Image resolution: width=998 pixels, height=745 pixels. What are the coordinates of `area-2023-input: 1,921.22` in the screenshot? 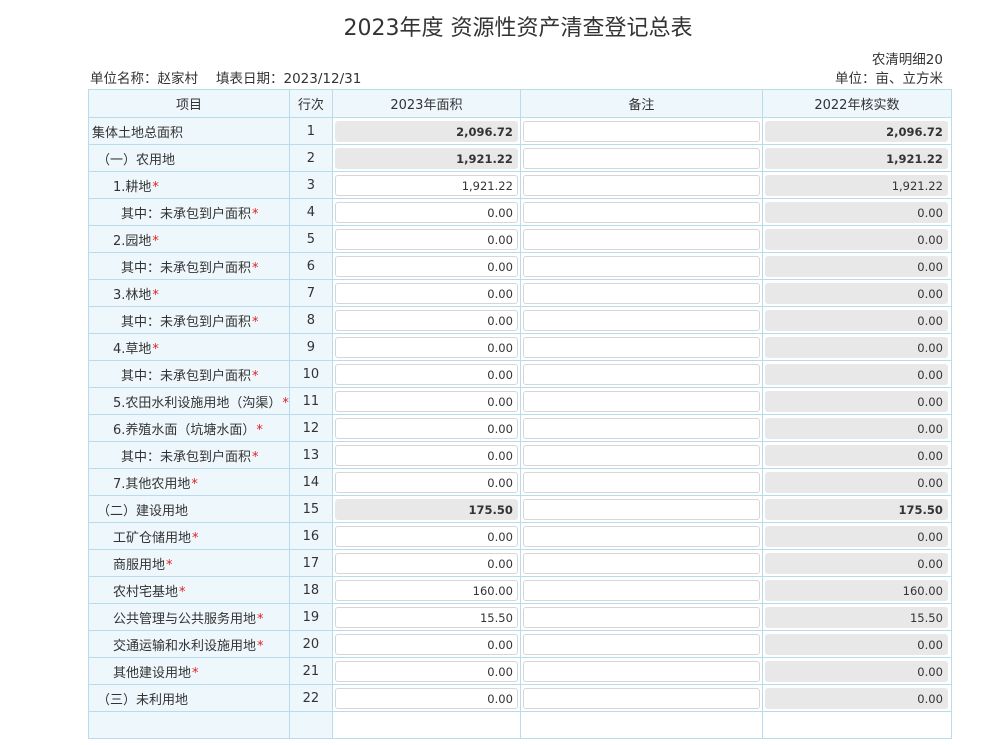 It's located at (426, 185).